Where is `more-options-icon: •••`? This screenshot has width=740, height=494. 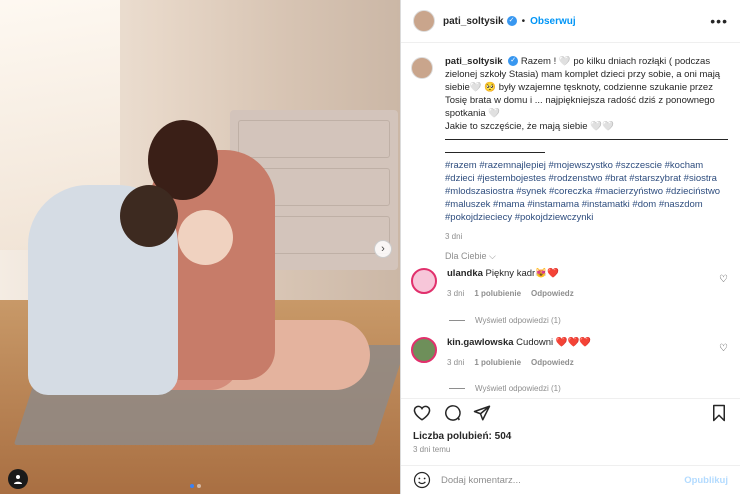
more-options-icon: ••• is located at coordinates (719, 21).